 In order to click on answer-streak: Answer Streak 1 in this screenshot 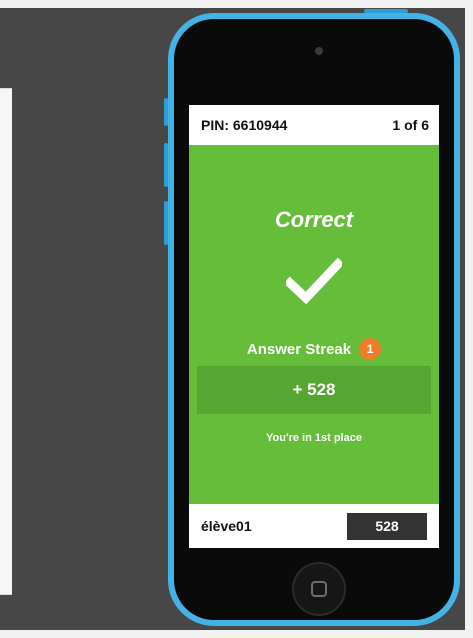, I will do `click(314, 349)`.